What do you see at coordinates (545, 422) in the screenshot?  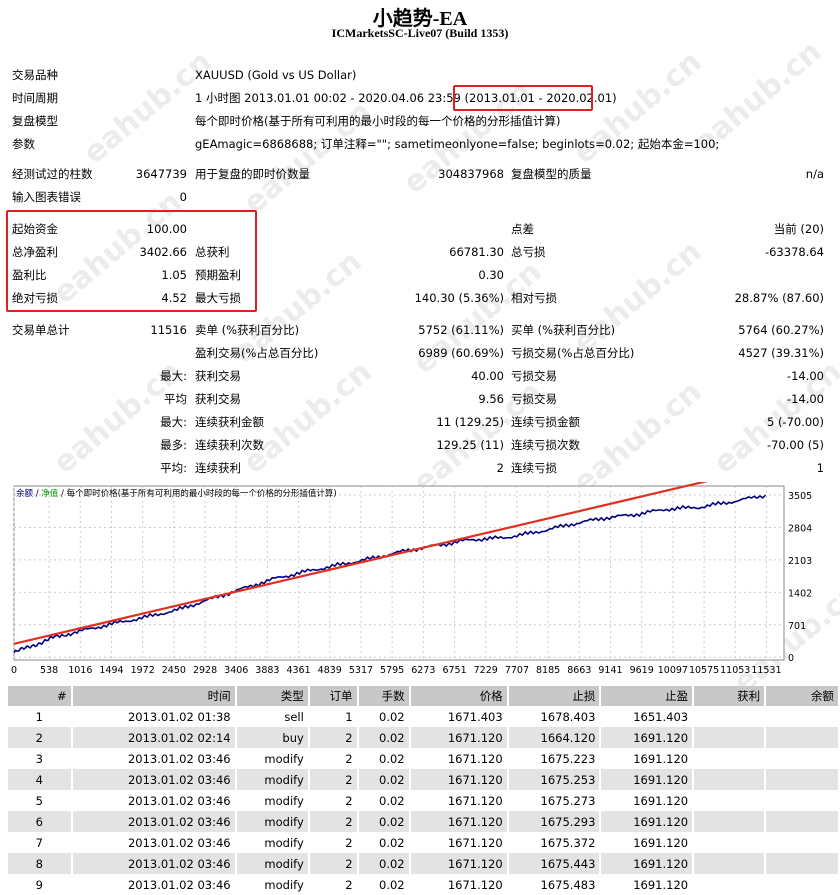 I see `cons-loss-amount-label: 连续亏损金额` at bounding box center [545, 422].